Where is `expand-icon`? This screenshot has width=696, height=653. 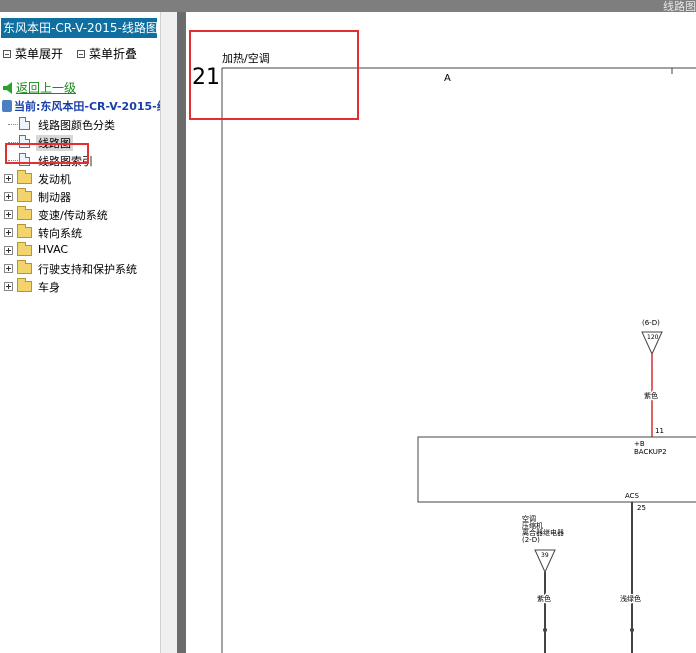
expand-icon is located at coordinates (7, 53).